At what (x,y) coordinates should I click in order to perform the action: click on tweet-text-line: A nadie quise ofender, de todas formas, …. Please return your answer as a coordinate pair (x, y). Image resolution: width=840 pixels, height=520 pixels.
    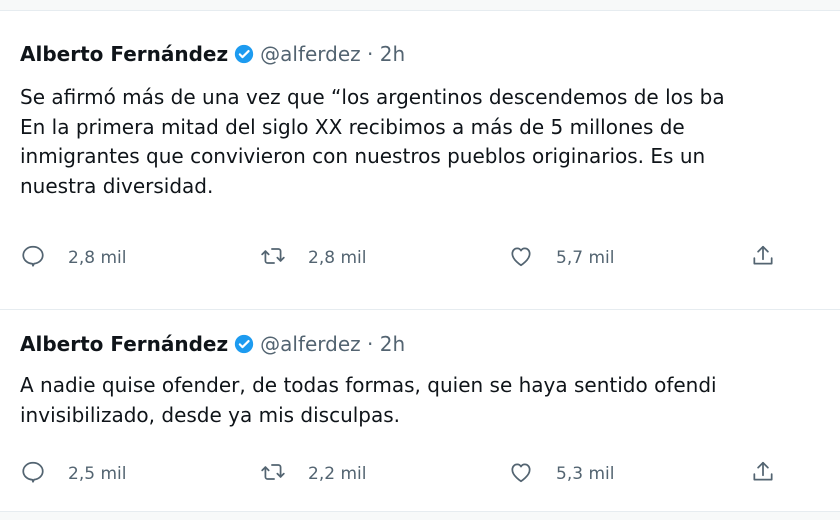
    Looking at the image, I should click on (368, 385).